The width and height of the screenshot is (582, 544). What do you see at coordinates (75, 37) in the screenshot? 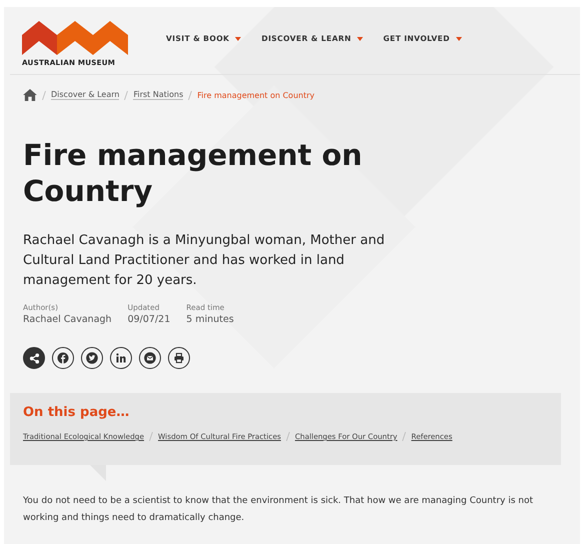
I see `logo-zigzag-icon` at bounding box center [75, 37].